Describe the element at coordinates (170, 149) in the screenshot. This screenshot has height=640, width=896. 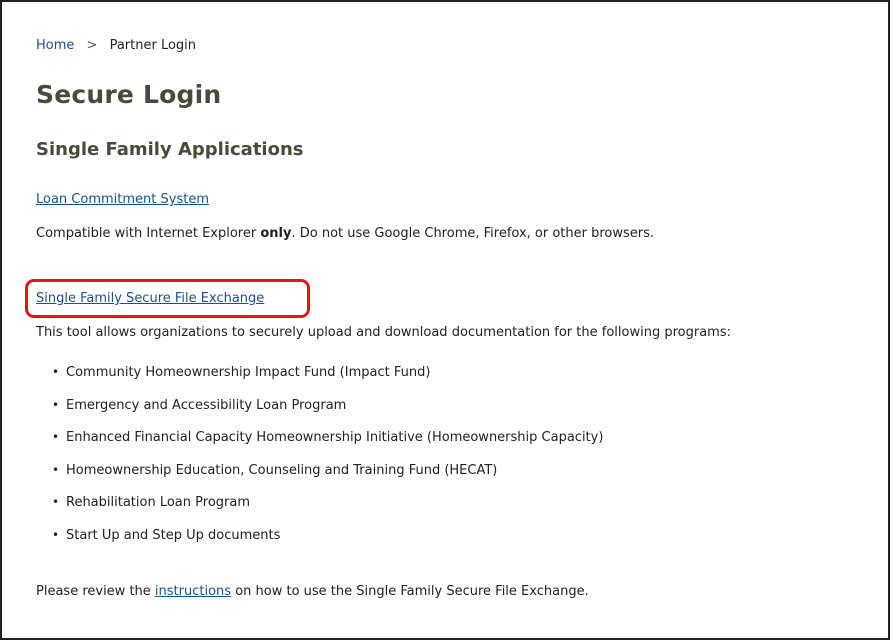
I see `section-title: Single Family Applications` at that location.